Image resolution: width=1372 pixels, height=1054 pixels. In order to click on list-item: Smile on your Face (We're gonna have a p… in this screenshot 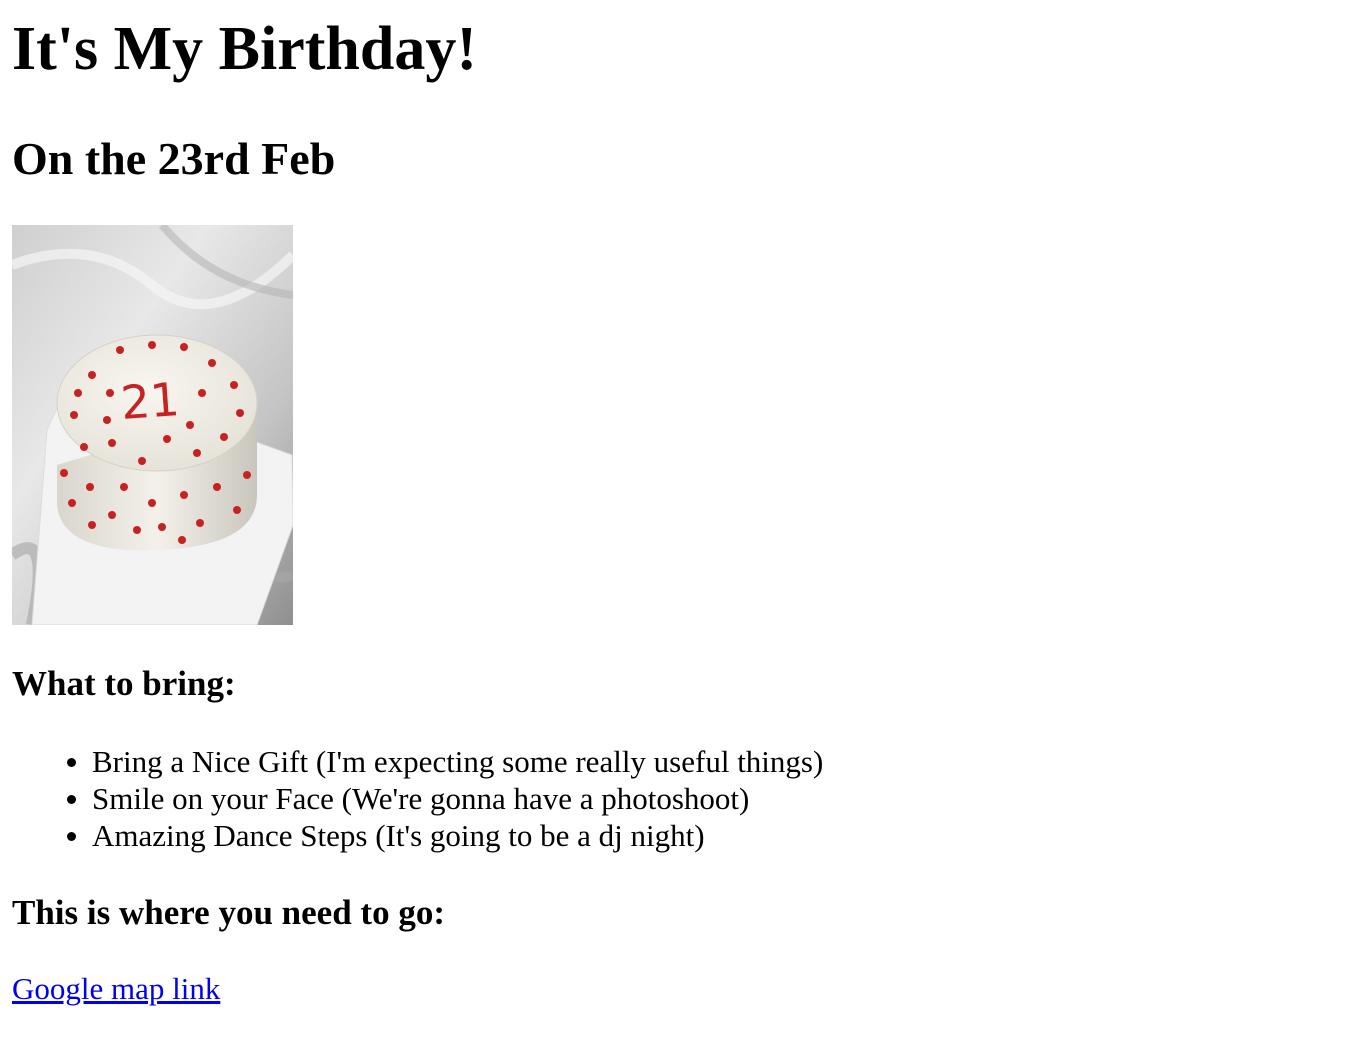, I will do `click(444, 798)`.